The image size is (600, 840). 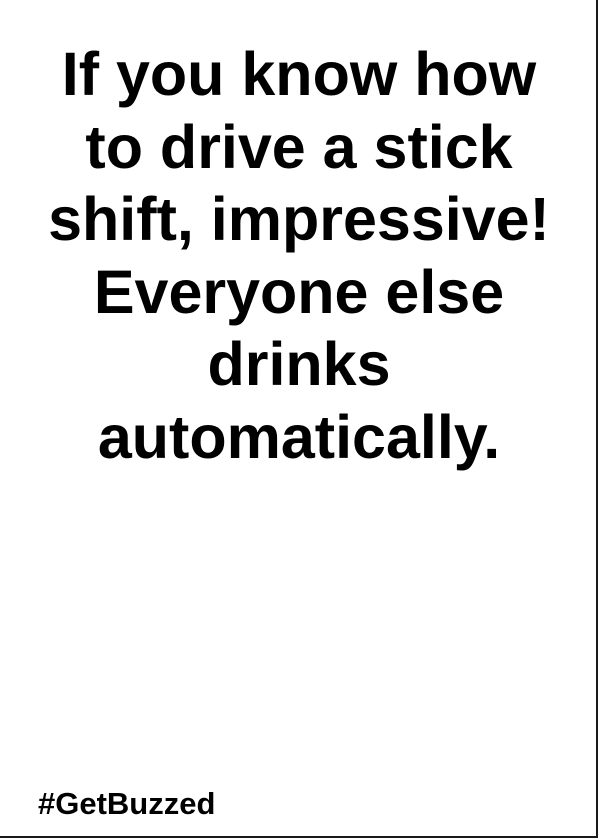 I want to click on prompt-line: automatically., so click(x=299, y=436).